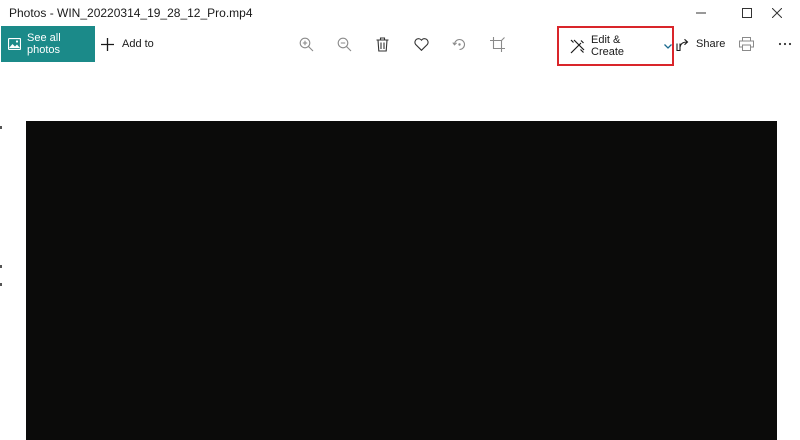 The height and width of the screenshot is (440, 800). I want to click on chevron-down-icon, so click(668, 46).